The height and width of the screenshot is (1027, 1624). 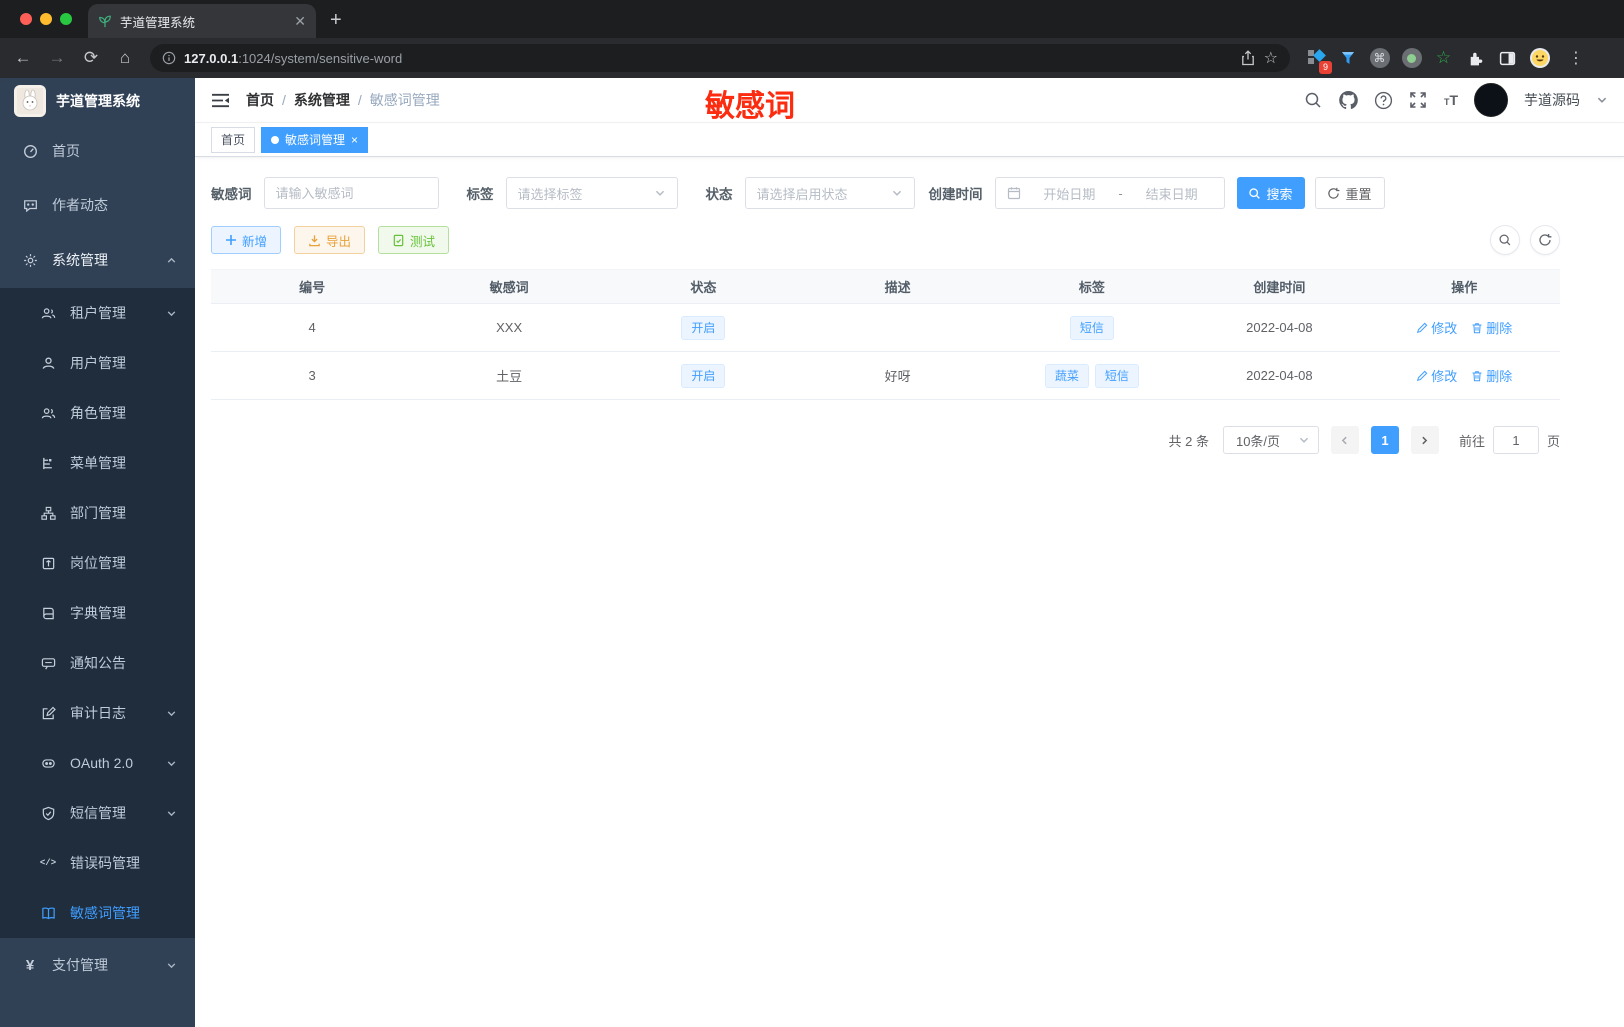 What do you see at coordinates (1443, 58) in the screenshot?
I see `extension-star-icon: ☆` at bounding box center [1443, 58].